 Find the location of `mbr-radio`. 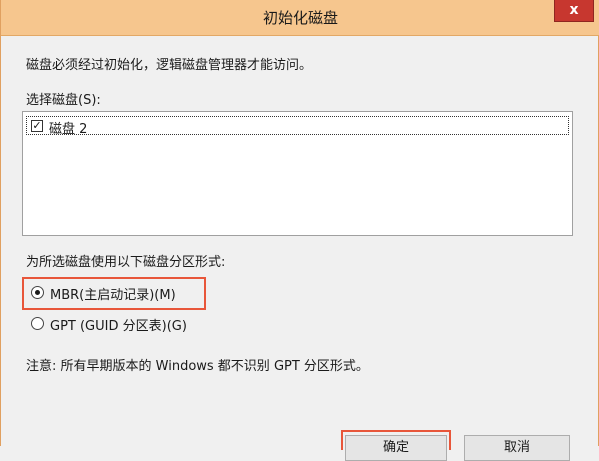

mbr-radio is located at coordinates (37, 292).